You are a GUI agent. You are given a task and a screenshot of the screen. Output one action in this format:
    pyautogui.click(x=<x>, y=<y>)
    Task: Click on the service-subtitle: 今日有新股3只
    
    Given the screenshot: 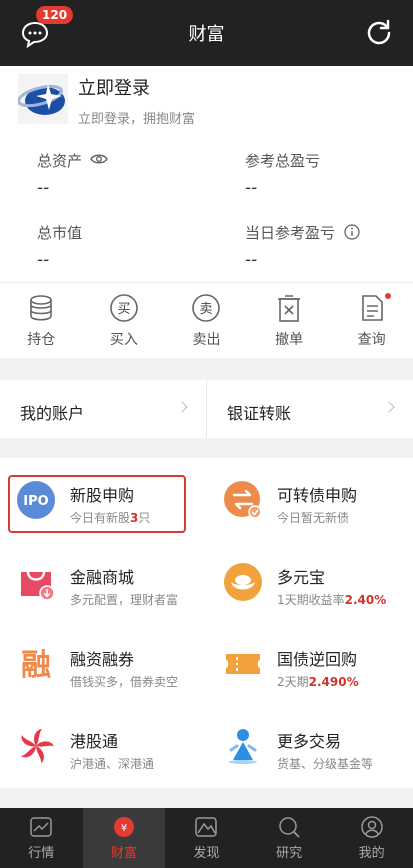 What is the action you would take?
    pyautogui.click(x=110, y=518)
    